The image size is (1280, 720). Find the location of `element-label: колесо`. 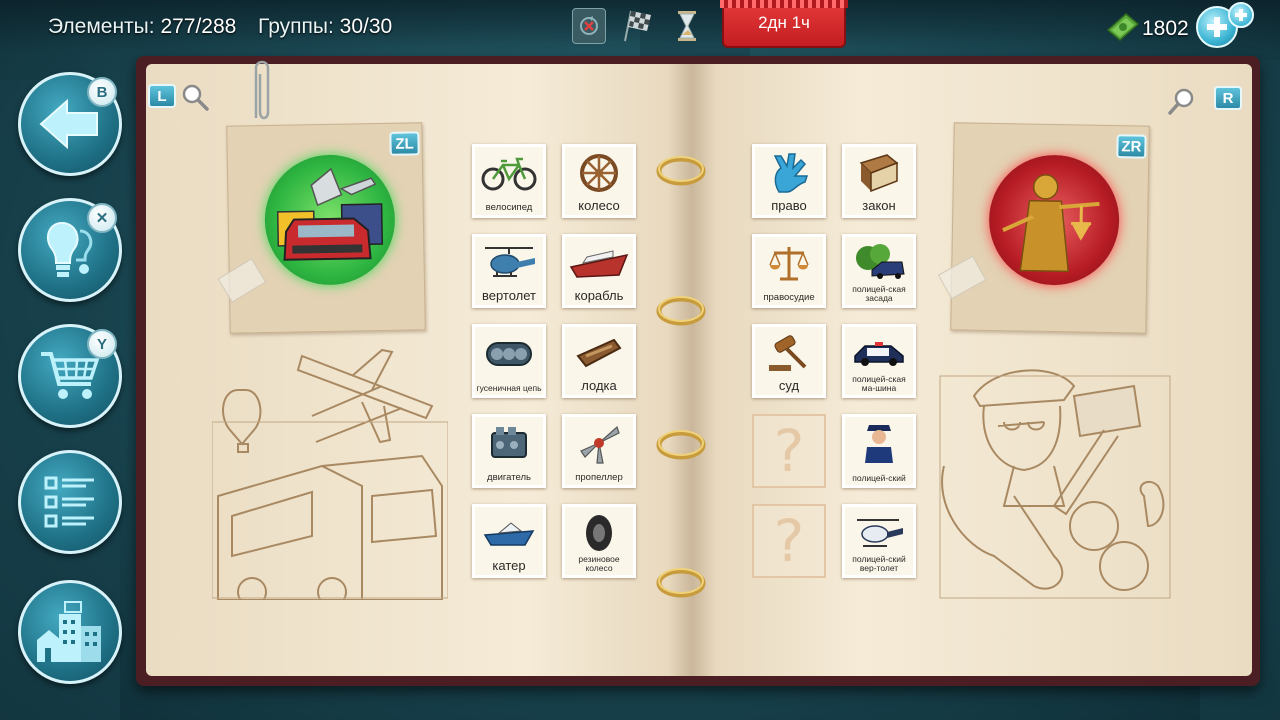

element-label: колесо is located at coordinates (599, 205).